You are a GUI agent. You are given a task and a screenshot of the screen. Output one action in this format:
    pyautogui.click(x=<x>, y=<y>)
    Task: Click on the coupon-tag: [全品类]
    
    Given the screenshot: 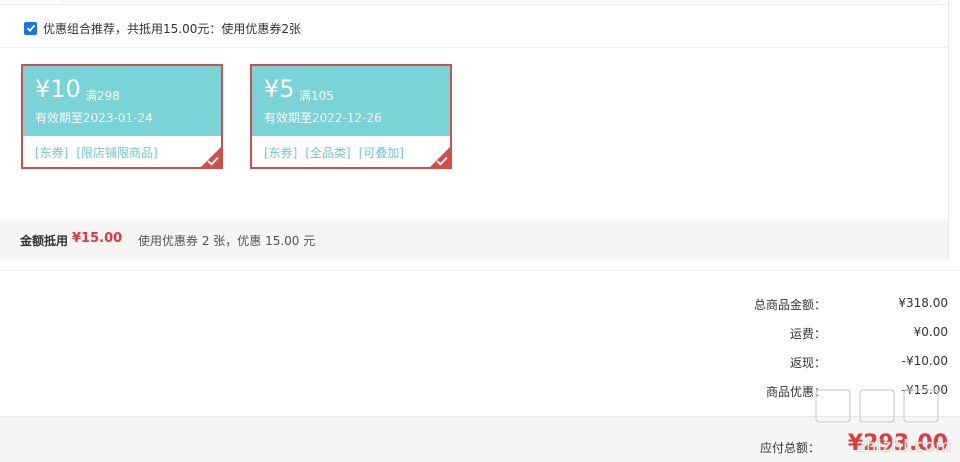 What is the action you would take?
    pyautogui.click(x=328, y=153)
    